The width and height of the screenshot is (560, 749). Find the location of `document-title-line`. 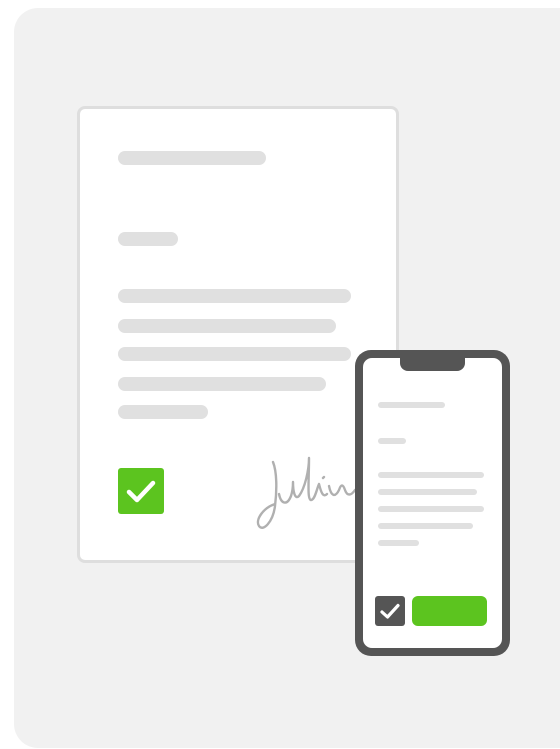

document-title-line is located at coordinates (192, 158).